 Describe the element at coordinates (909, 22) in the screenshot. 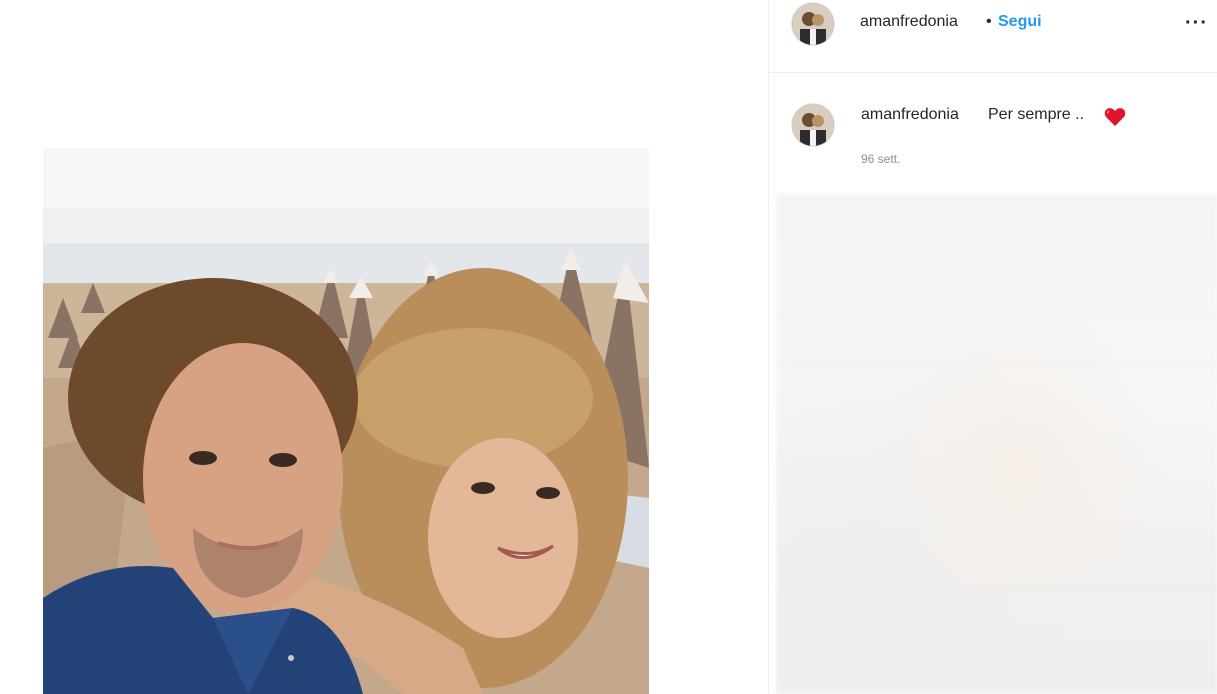

I see `username-link: amanfredonia` at that location.